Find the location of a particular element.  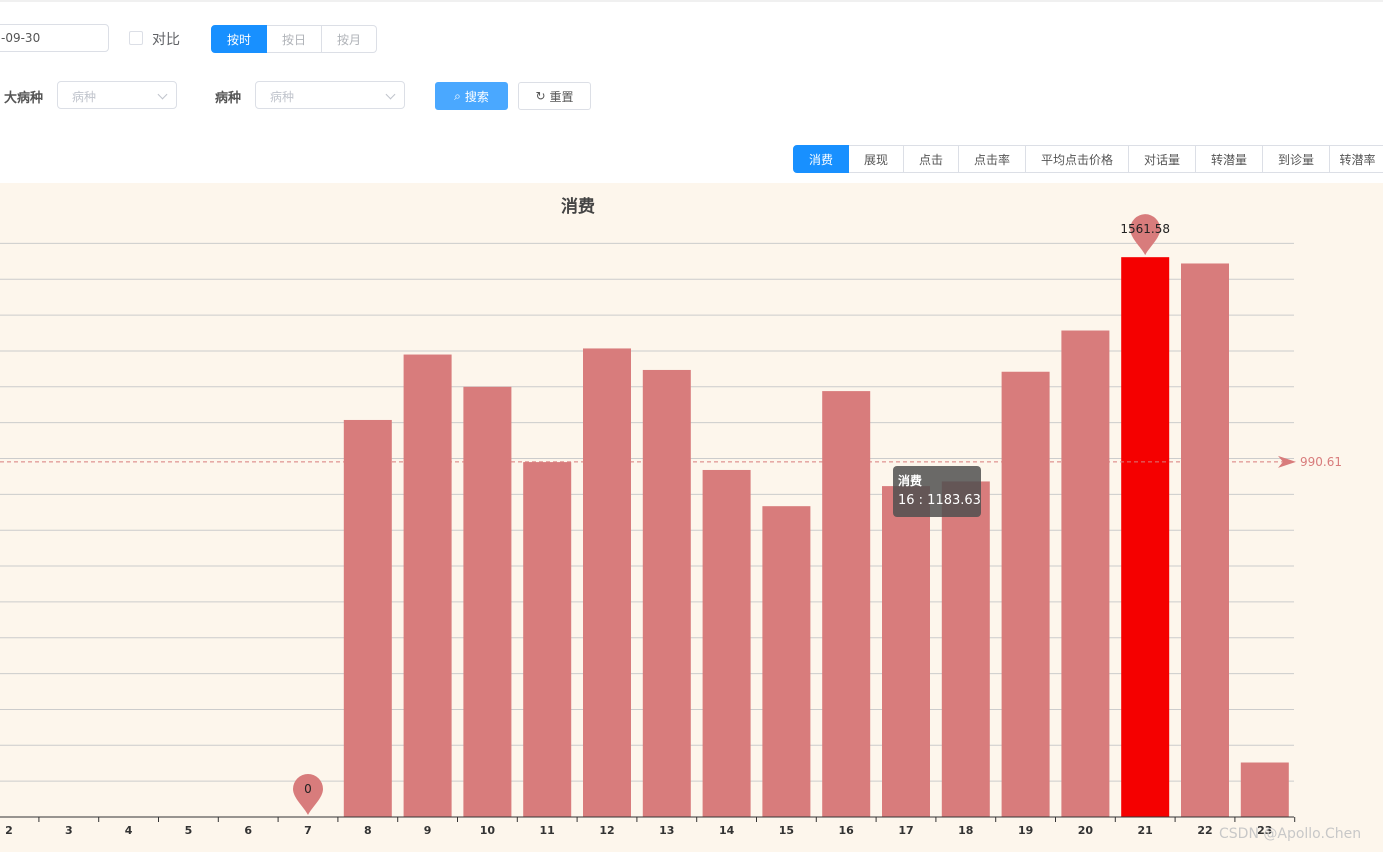

search-button-label: 搜索 is located at coordinates (476, 96).